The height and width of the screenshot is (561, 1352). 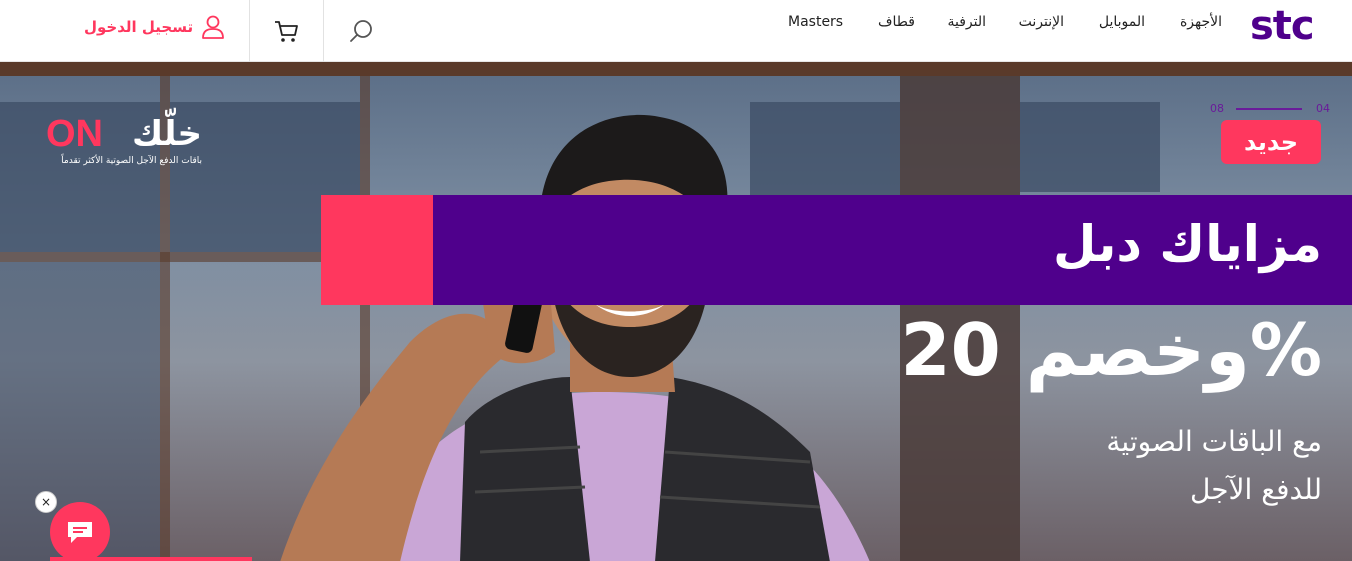 I want to click on new-badge: جديد, so click(x=1271, y=142).